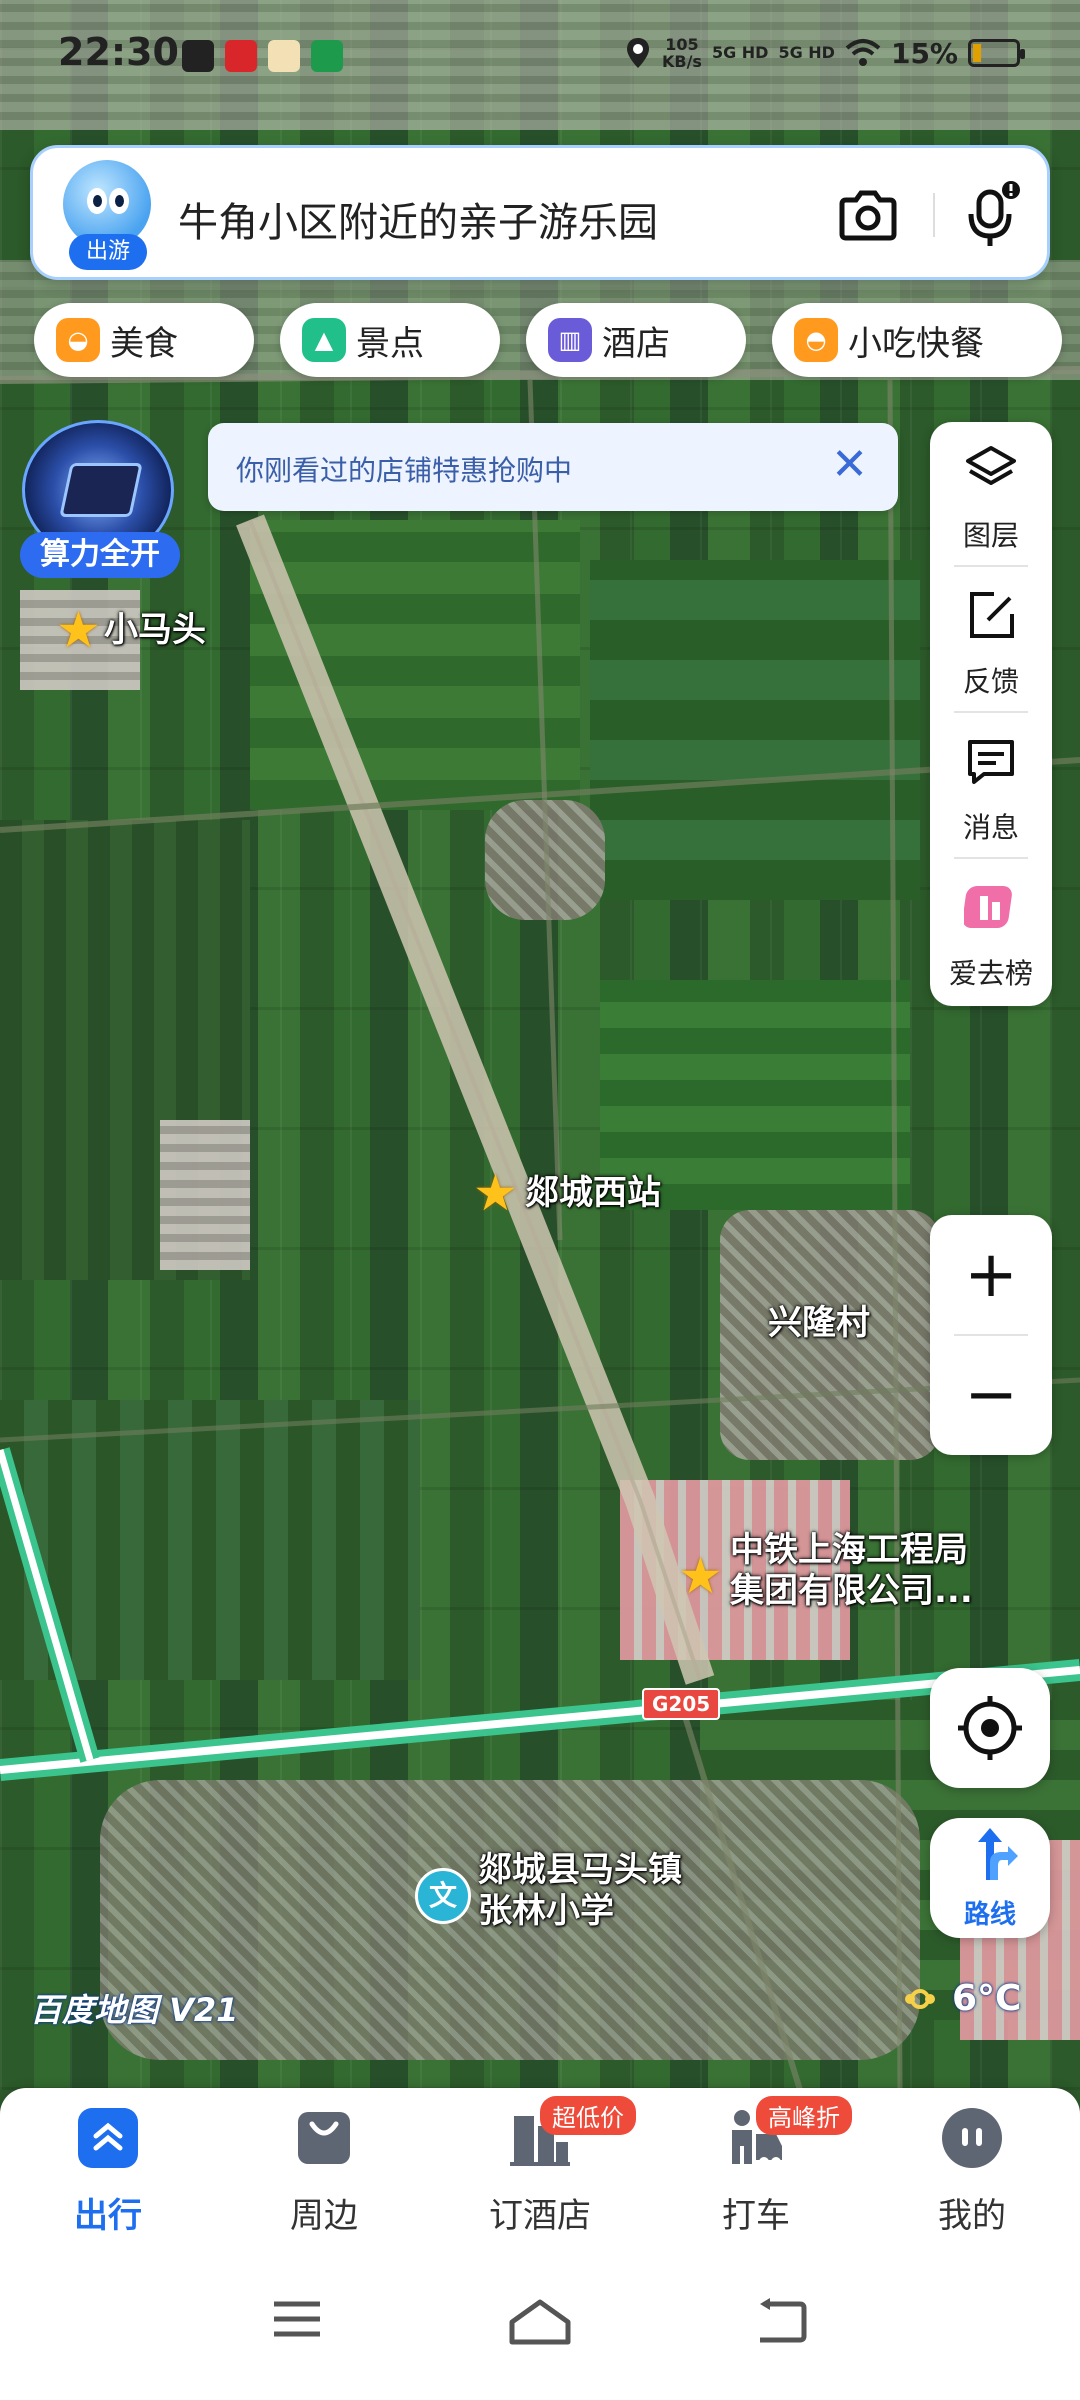  What do you see at coordinates (991, 932) in the screenshot?
I see `tool-ranking: 爱去榜` at bounding box center [991, 932].